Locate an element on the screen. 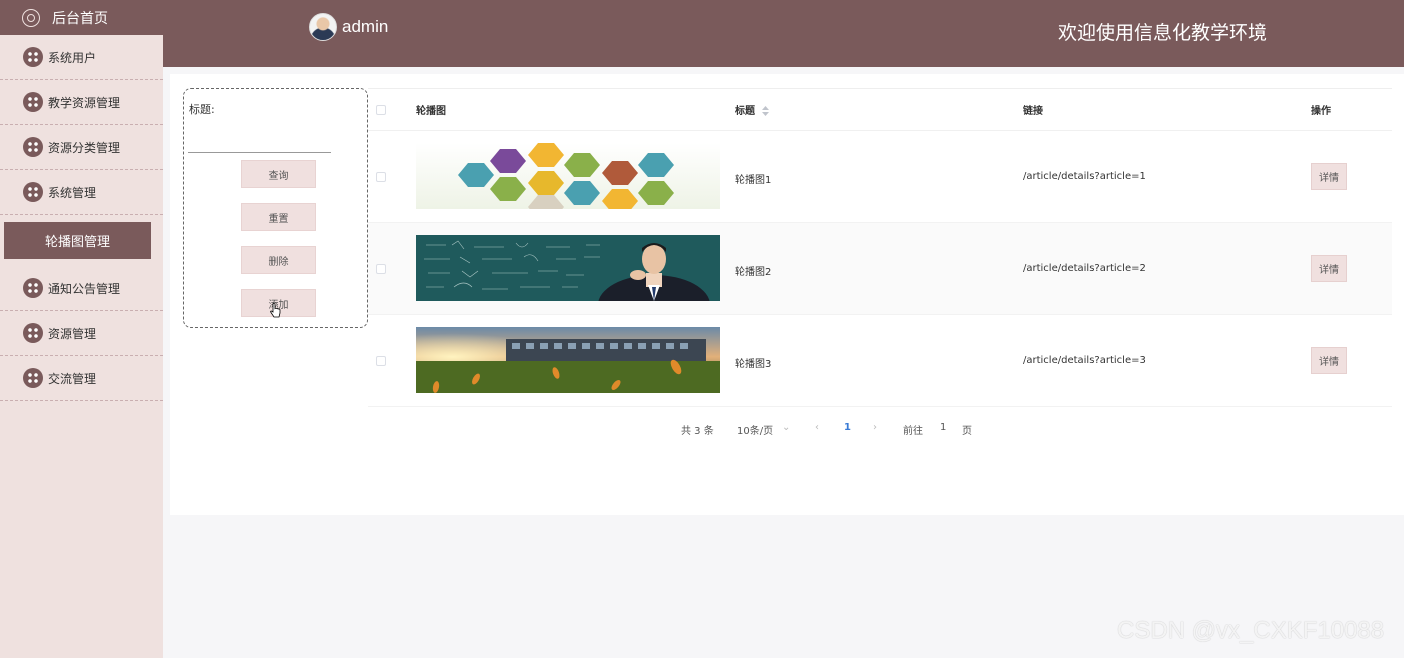 This screenshot has width=1404, height=658. carousel-image-campus-grass-sunset is located at coordinates (568, 360).